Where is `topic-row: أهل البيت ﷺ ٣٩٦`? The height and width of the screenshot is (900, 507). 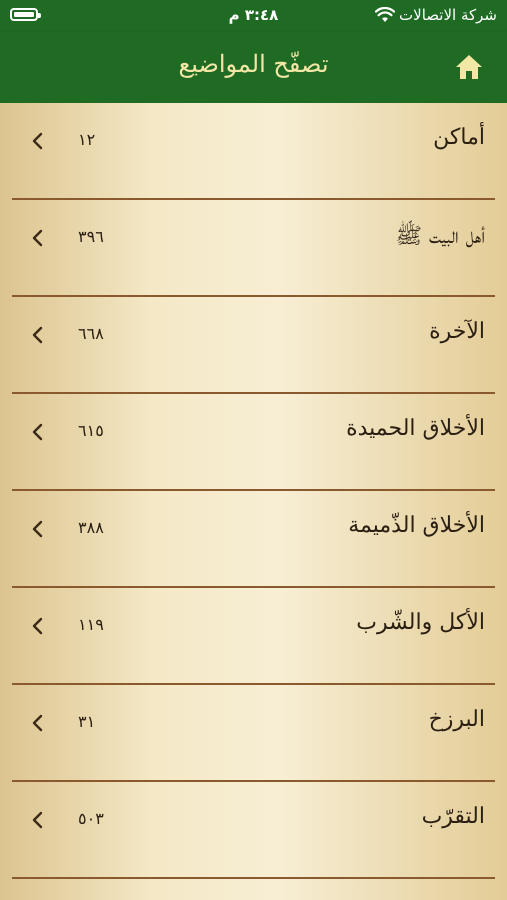
topic-row: أهل البيت ﷺ ٣٩٦ is located at coordinates (253, 248).